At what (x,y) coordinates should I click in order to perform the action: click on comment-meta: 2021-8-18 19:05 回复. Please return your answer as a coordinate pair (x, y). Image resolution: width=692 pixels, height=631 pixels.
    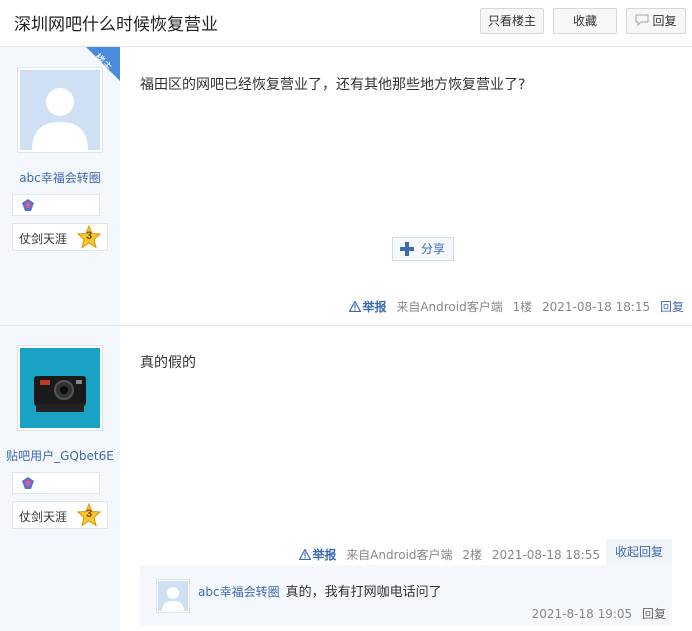
    Looking at the image, I should click on (599, 613).